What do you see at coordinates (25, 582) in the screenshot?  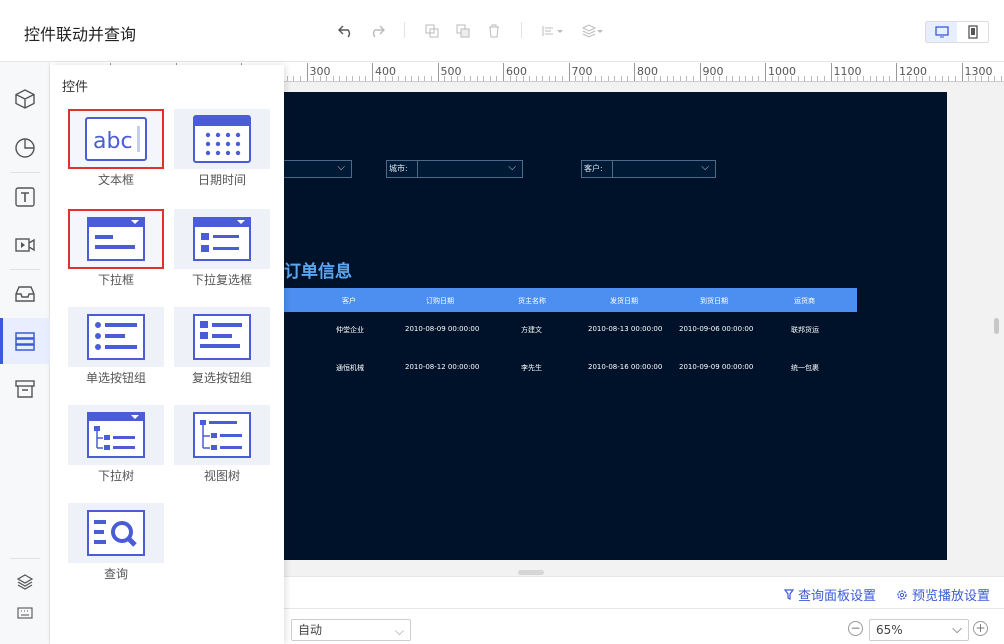 I see `layers-icon` at bounding box center [25, 582].